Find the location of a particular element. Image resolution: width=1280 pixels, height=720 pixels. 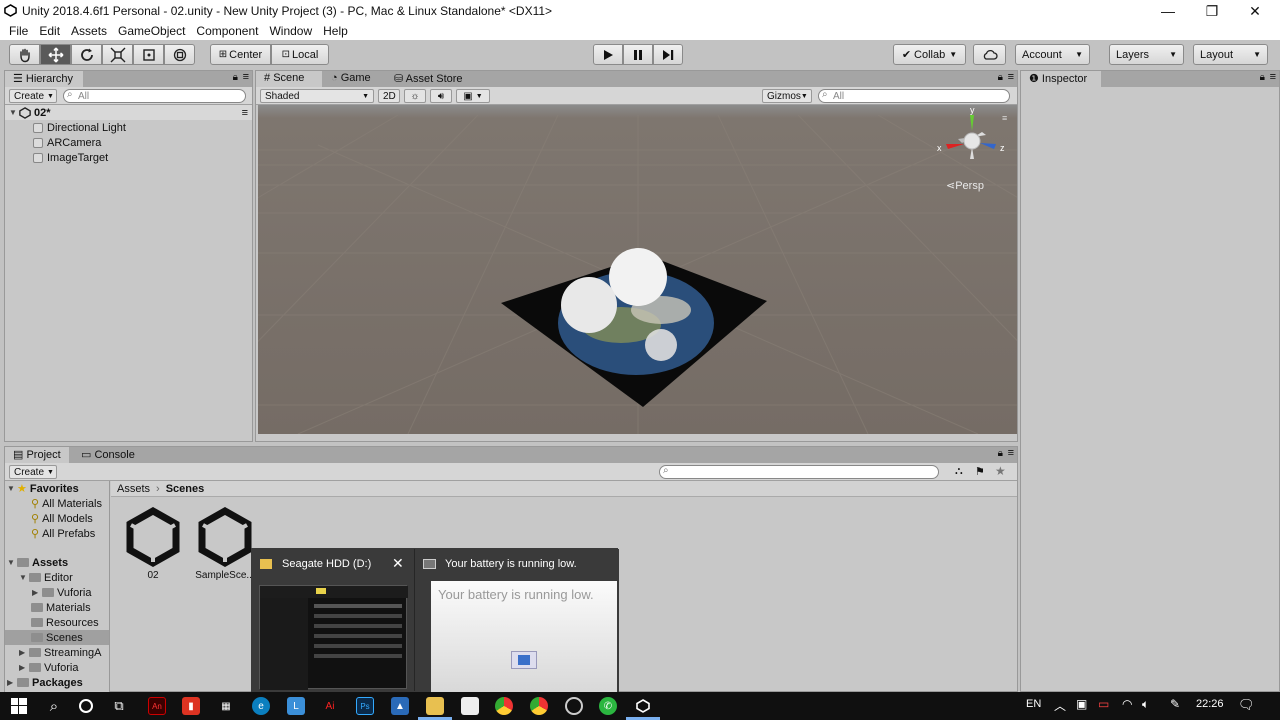

close-button: ✕ is located at coordinates (1255, 11).